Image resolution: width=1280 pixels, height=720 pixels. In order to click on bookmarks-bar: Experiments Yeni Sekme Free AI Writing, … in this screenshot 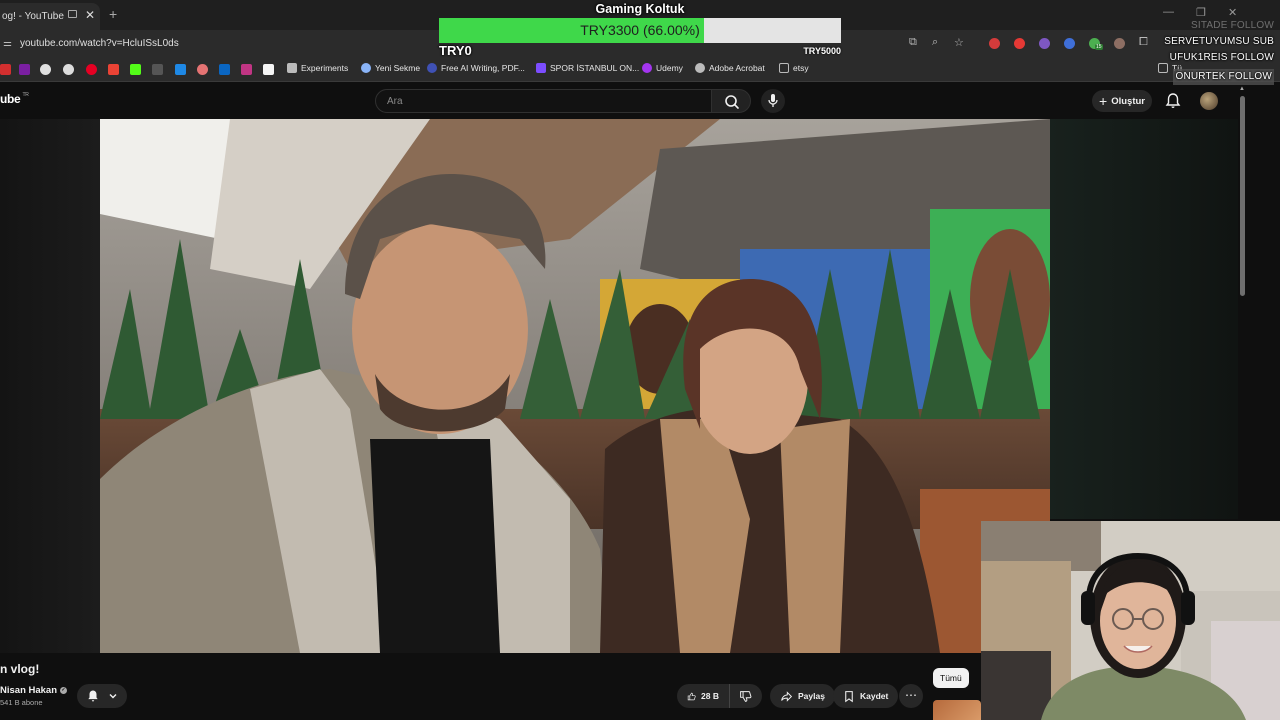, I will do `click(640, 70)`.